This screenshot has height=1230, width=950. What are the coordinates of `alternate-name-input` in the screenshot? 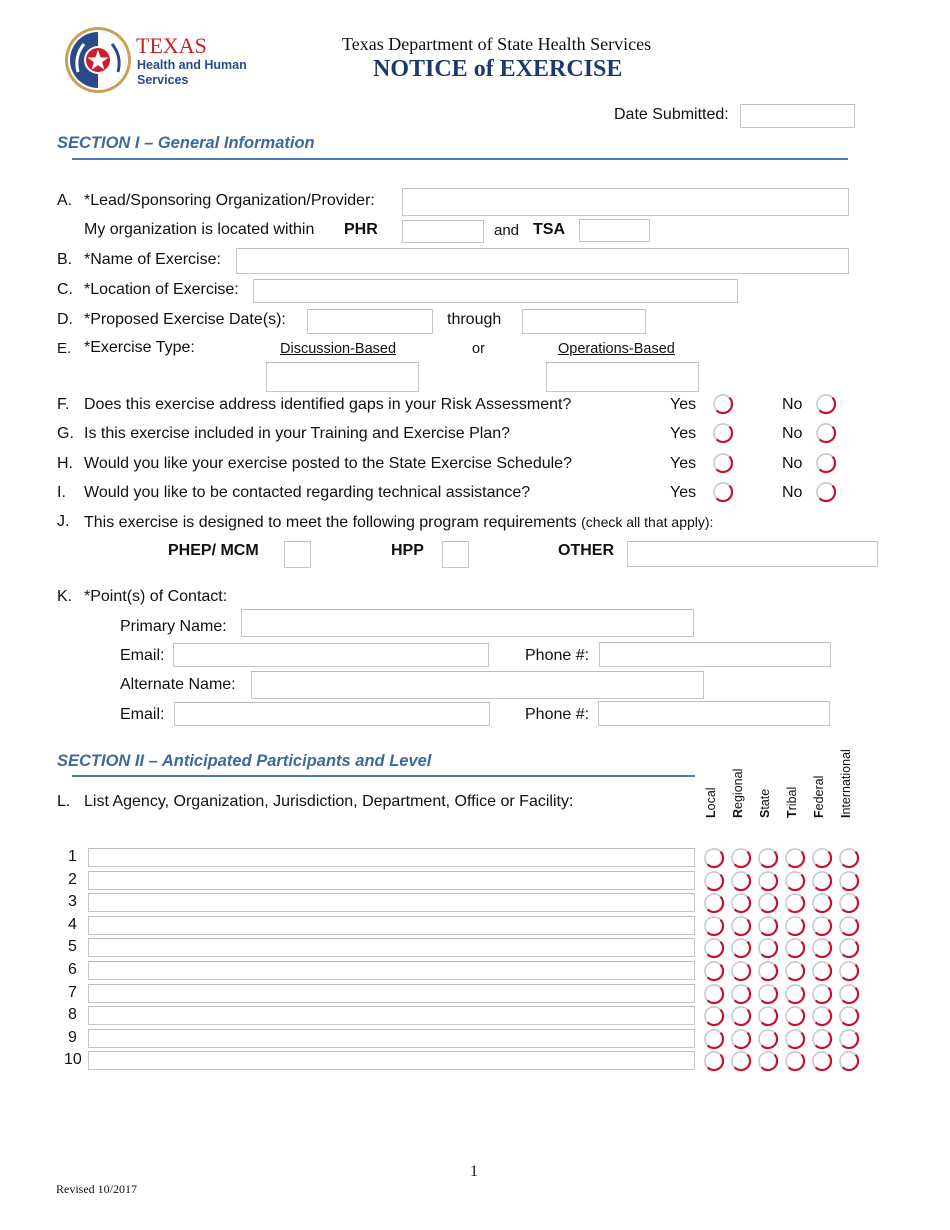 It's located at (477, 685).